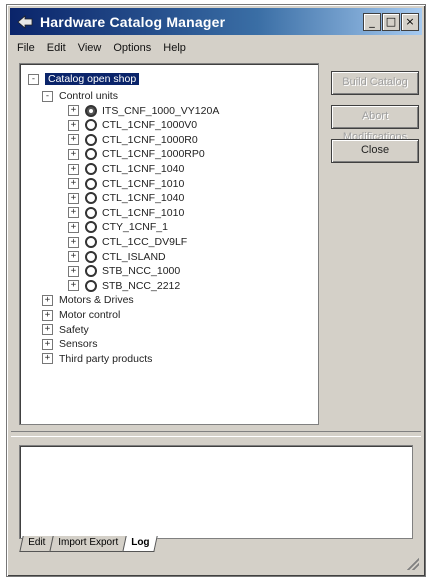 The width and height of the screenshot is (430, 579). Describe the element at coordinates (153, 154) in the screenshot. I see `tree-item-label: CTL_1CNF_1000RP0` at that location.